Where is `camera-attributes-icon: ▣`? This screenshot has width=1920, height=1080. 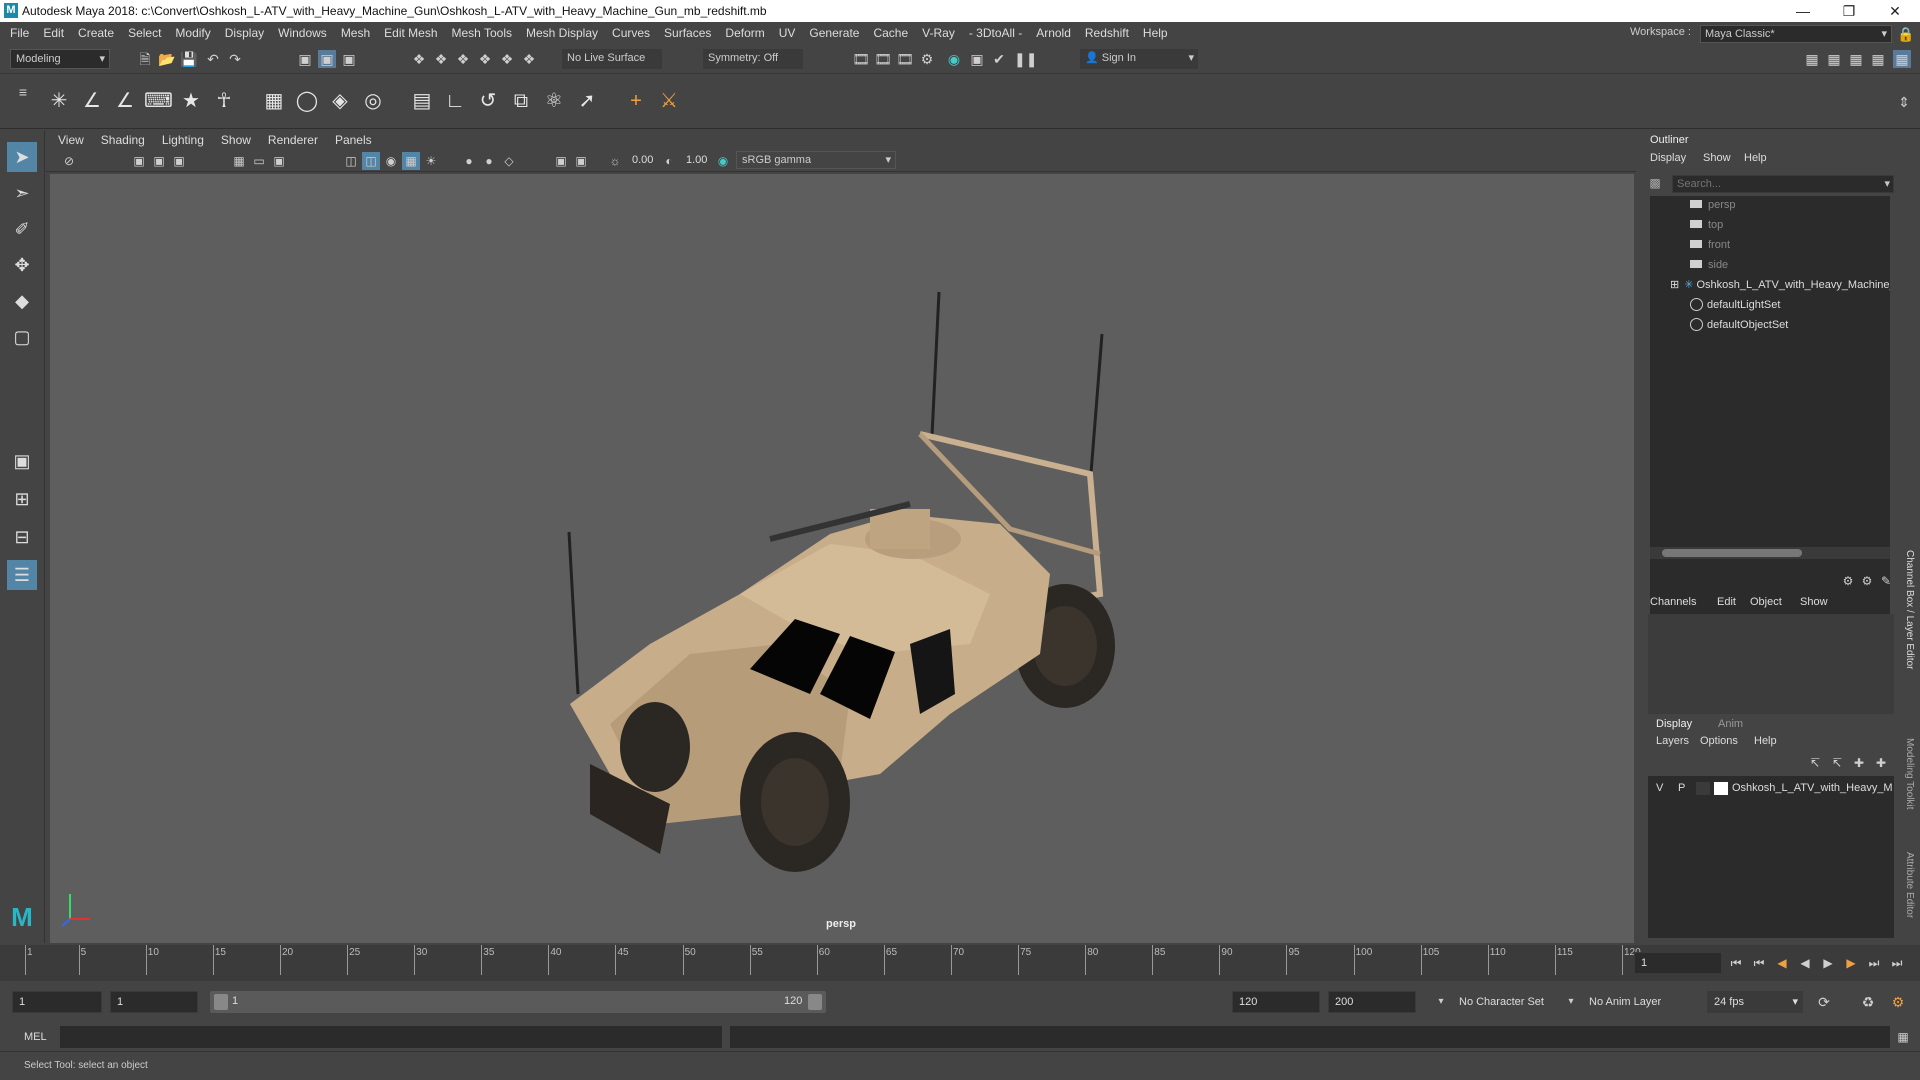
camera-attributes-icon: ▣ is located at coordinates (139, 161).